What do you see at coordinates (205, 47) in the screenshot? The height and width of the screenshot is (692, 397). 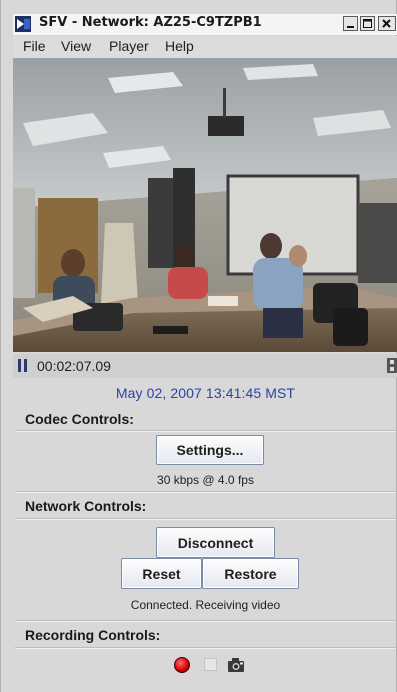 I see `menu-bar: File View Player Help` at bounding box center [205, 47].